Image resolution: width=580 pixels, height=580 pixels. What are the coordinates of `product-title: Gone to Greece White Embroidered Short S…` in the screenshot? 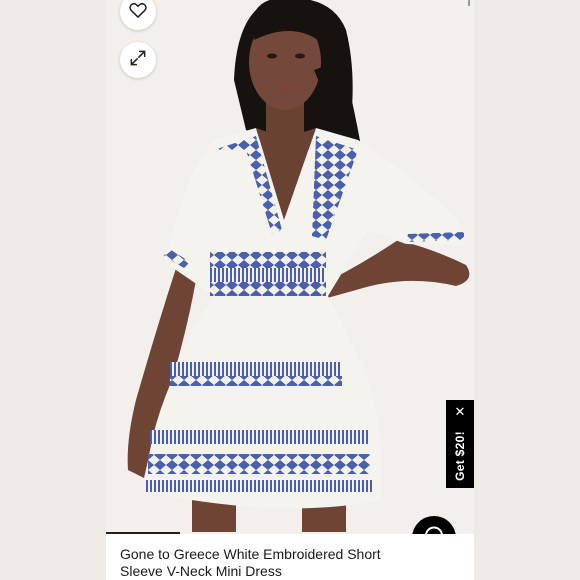 It's located at (270, 563).